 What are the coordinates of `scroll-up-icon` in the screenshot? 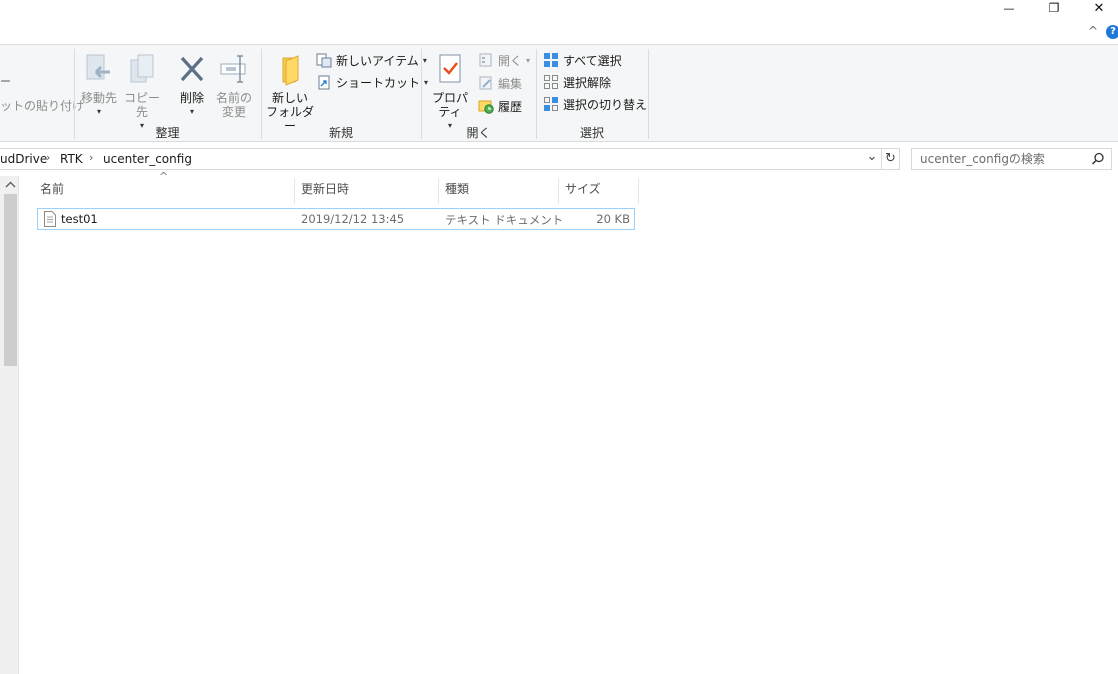 It's located at (10, 185).